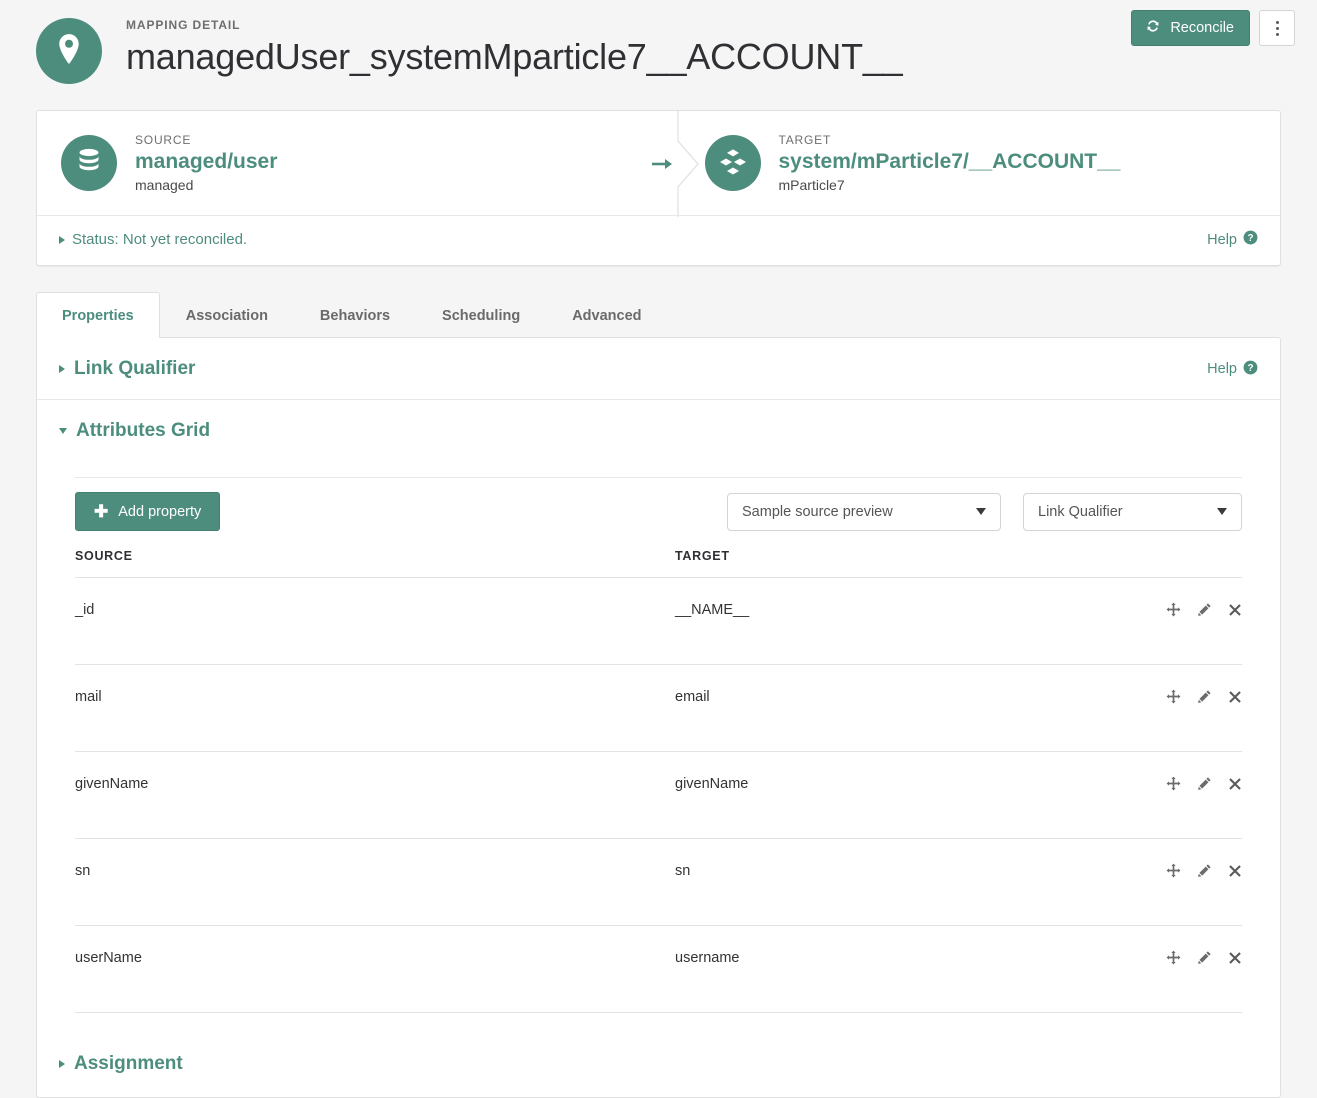  I want to click on source-subtitle: managed, so click(164, 185).